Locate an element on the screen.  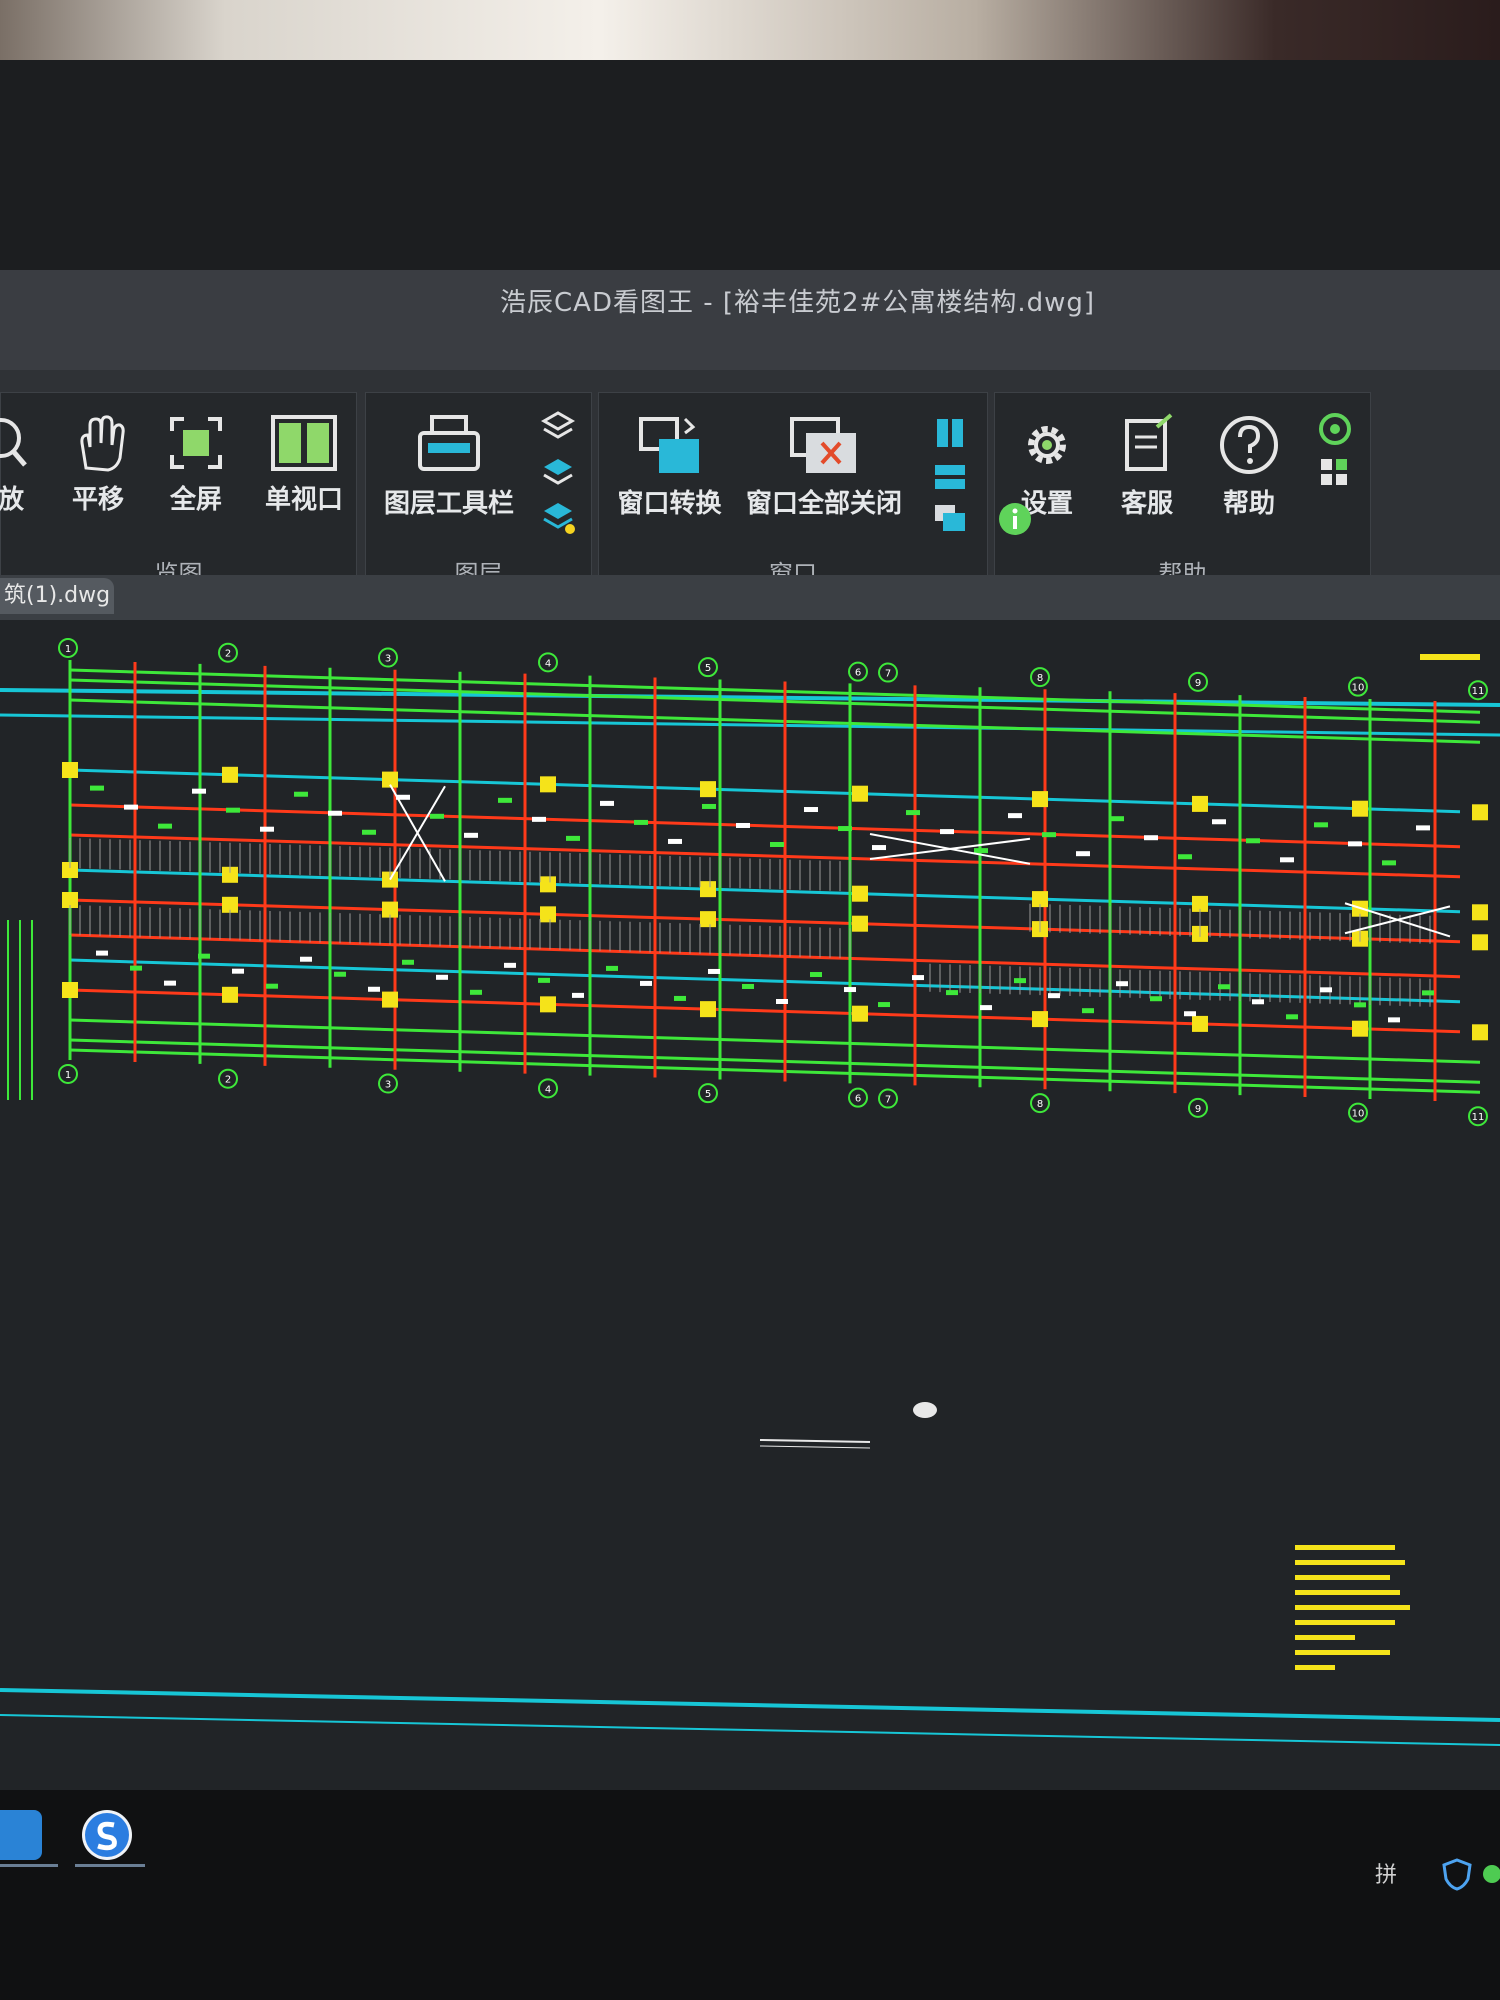
customer-service-button: 客服 is located at coordinates (1147, 466).